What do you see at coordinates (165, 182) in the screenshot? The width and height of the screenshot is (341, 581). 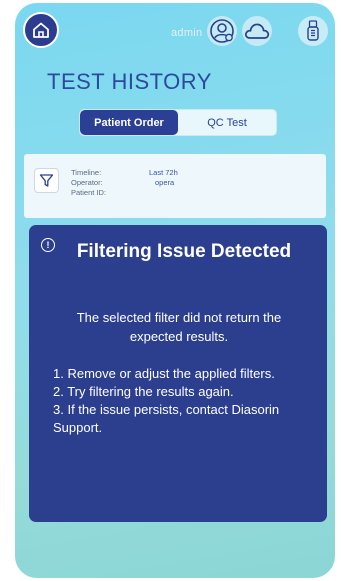 I see `operator-value: opera` at bounding box center [165, 182].